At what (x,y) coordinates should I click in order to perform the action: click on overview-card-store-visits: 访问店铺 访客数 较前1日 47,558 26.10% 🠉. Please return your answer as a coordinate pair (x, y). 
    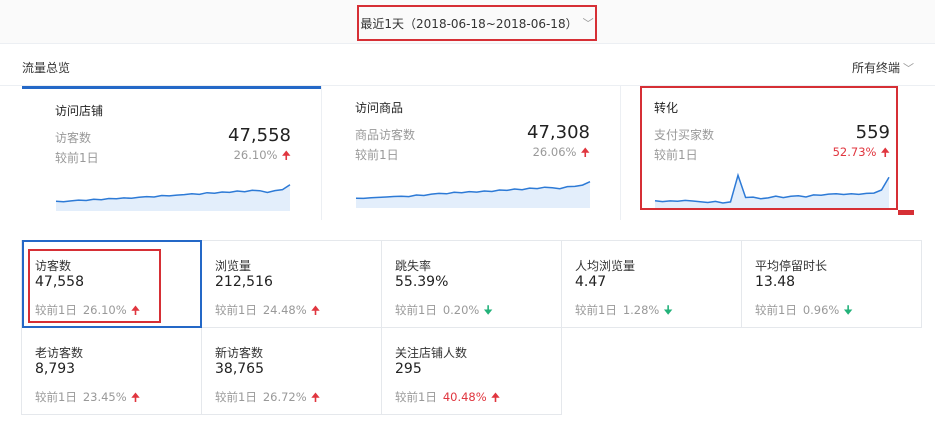
    Looking at the image, I should click on (171, 154).